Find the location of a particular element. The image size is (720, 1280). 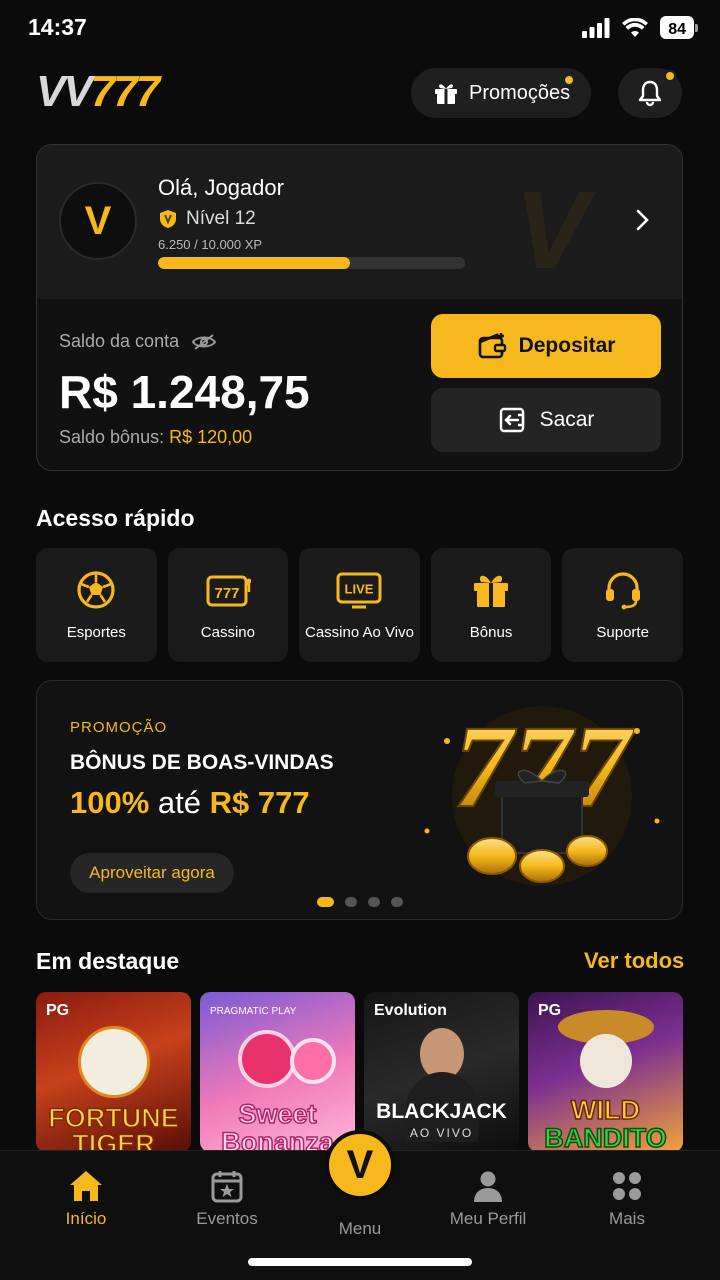

tab-profile: Meu Perfil is located at coordinates (488, 1199).